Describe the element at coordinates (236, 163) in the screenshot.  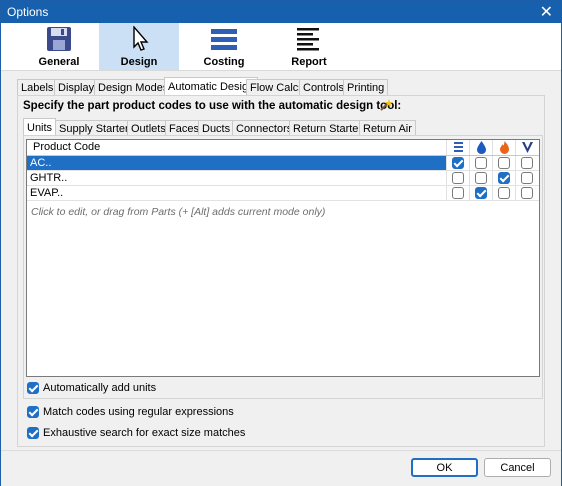
I see `product-code-cell: AC..` at that location.